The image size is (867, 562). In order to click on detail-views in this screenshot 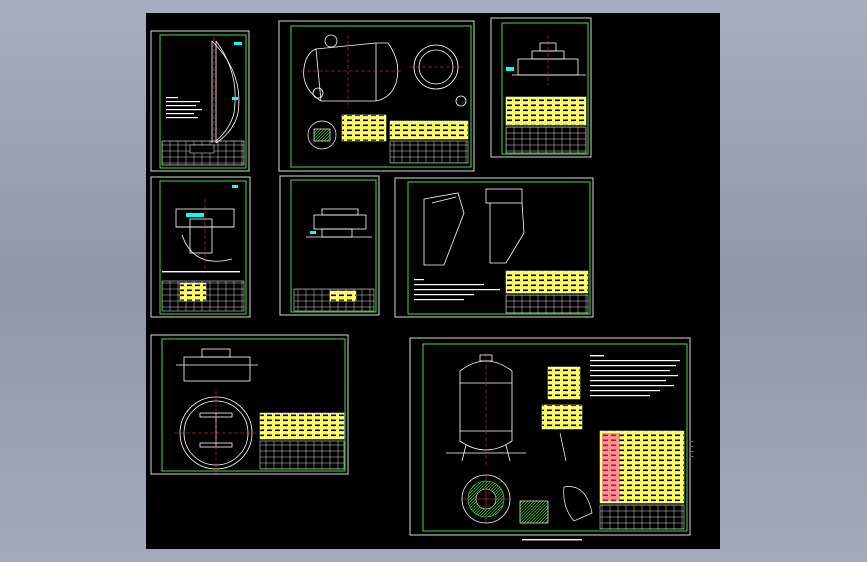, I will do `click(556, 478)`.